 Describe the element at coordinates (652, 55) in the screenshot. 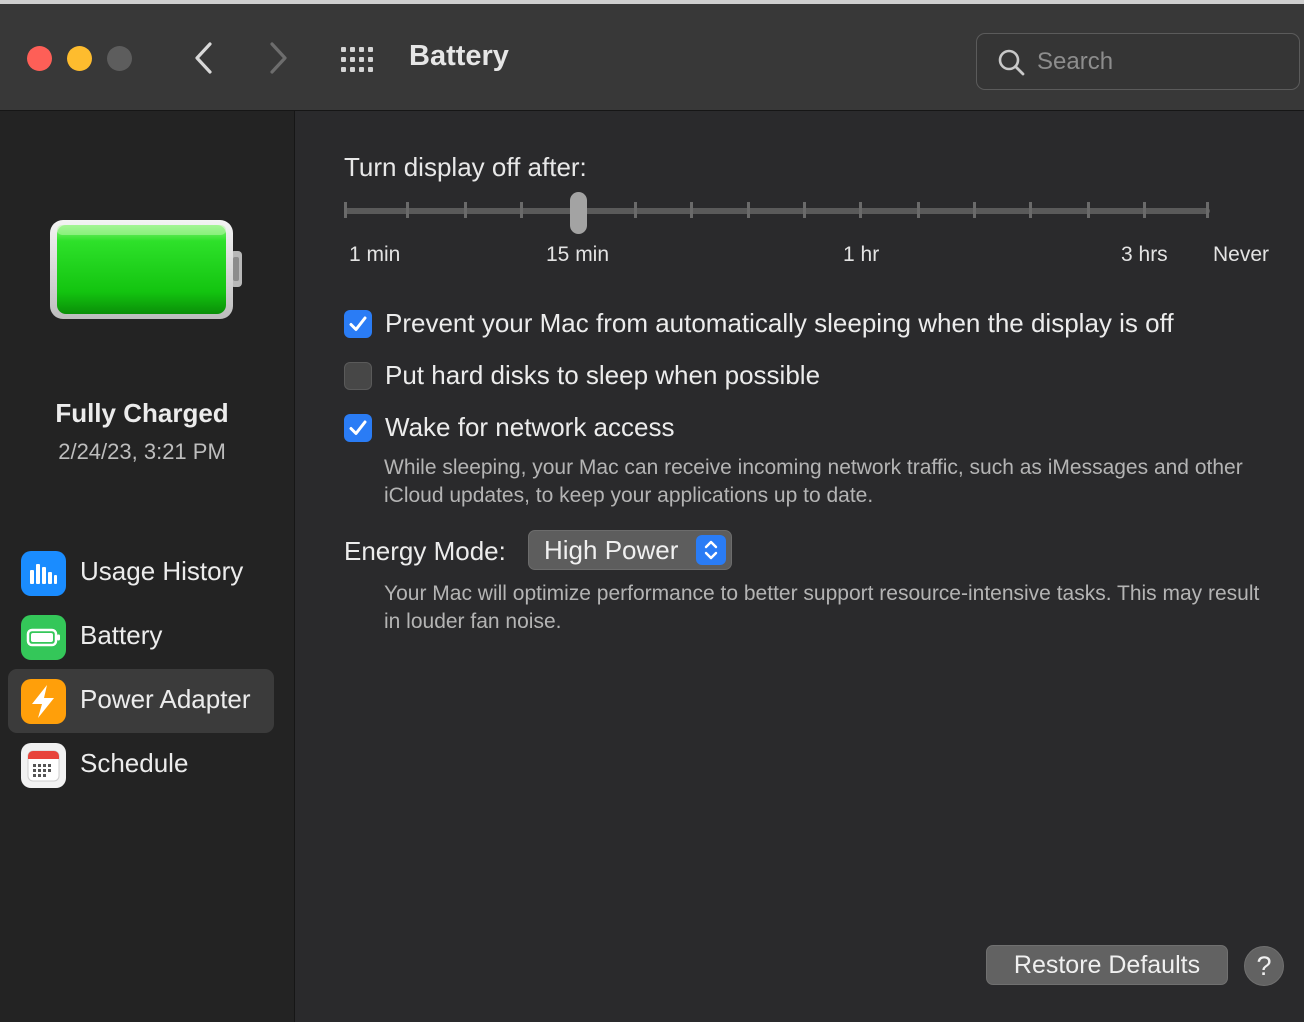

I see `title-bar: Battery` at that location.